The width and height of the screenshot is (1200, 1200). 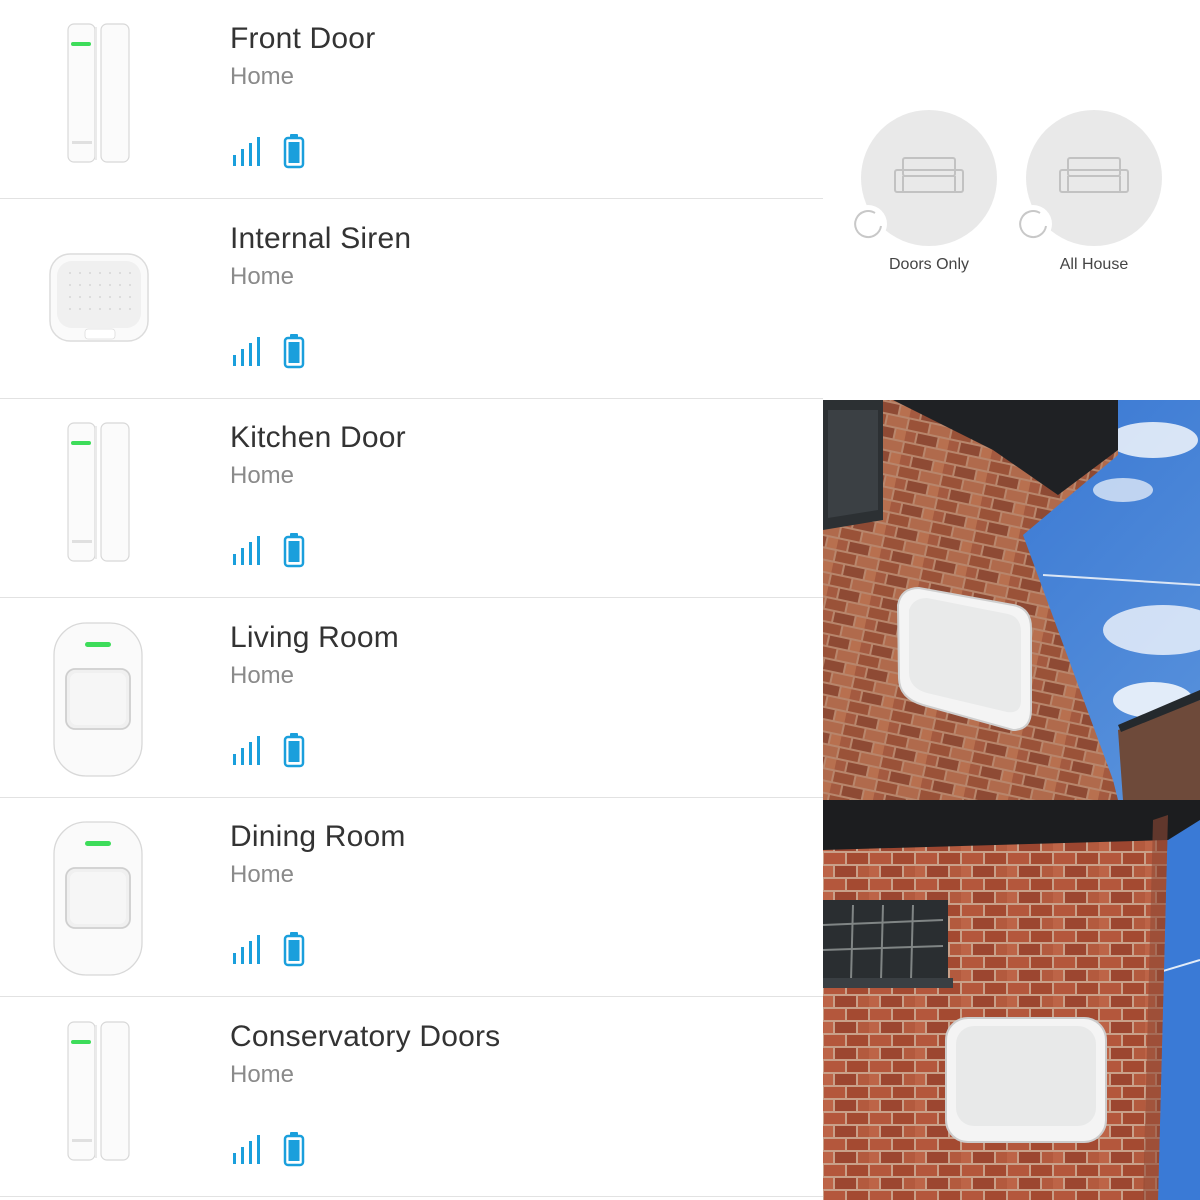 I want to click on device-row: Internal Siren Home, so click(x=411, y=299).